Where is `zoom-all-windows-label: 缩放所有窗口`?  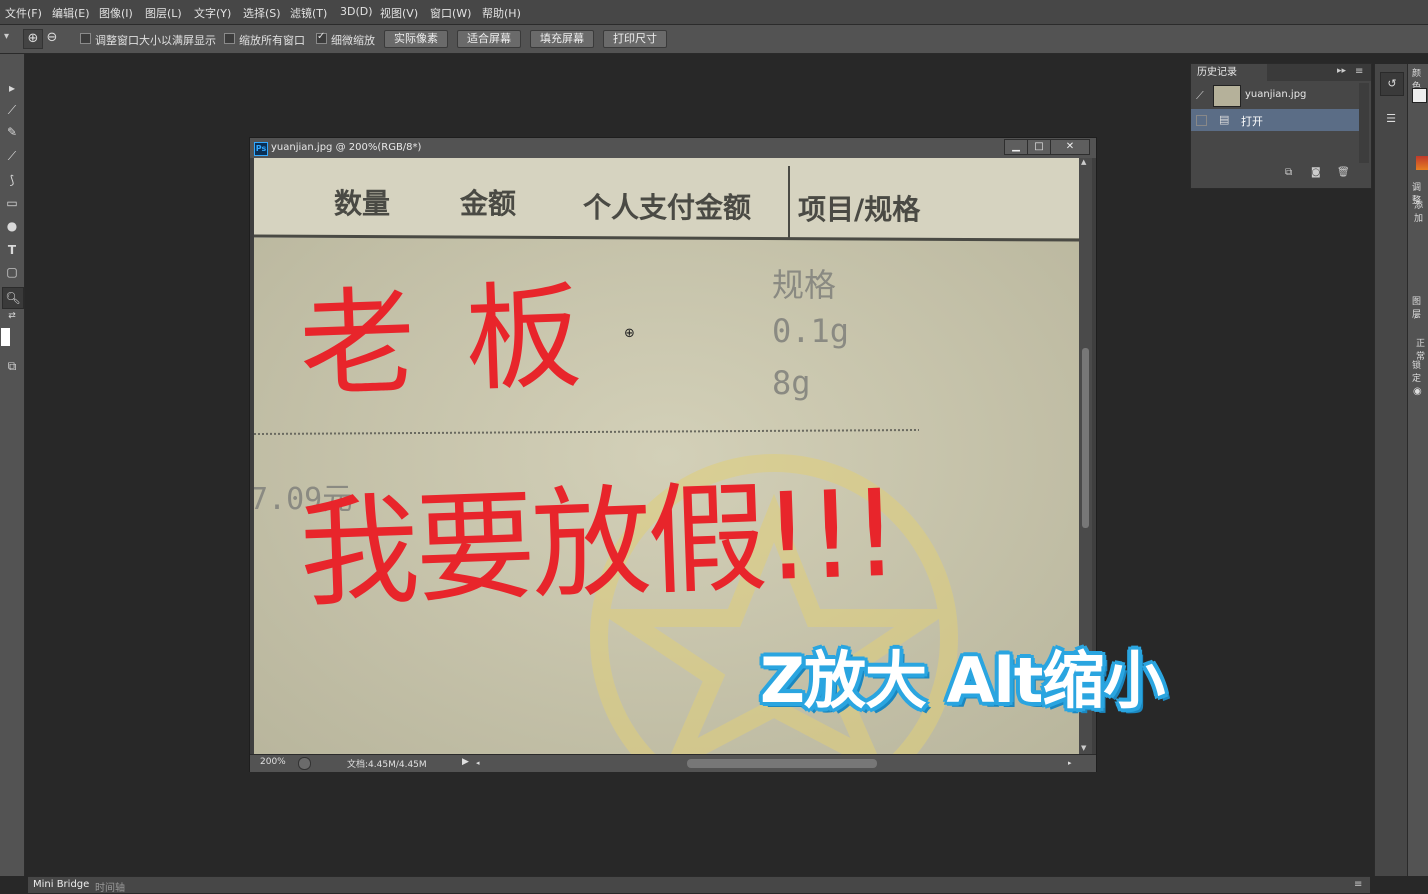
zoom-all-windows-label: 缩放所有窗口 is located at coordinates (272, 40).